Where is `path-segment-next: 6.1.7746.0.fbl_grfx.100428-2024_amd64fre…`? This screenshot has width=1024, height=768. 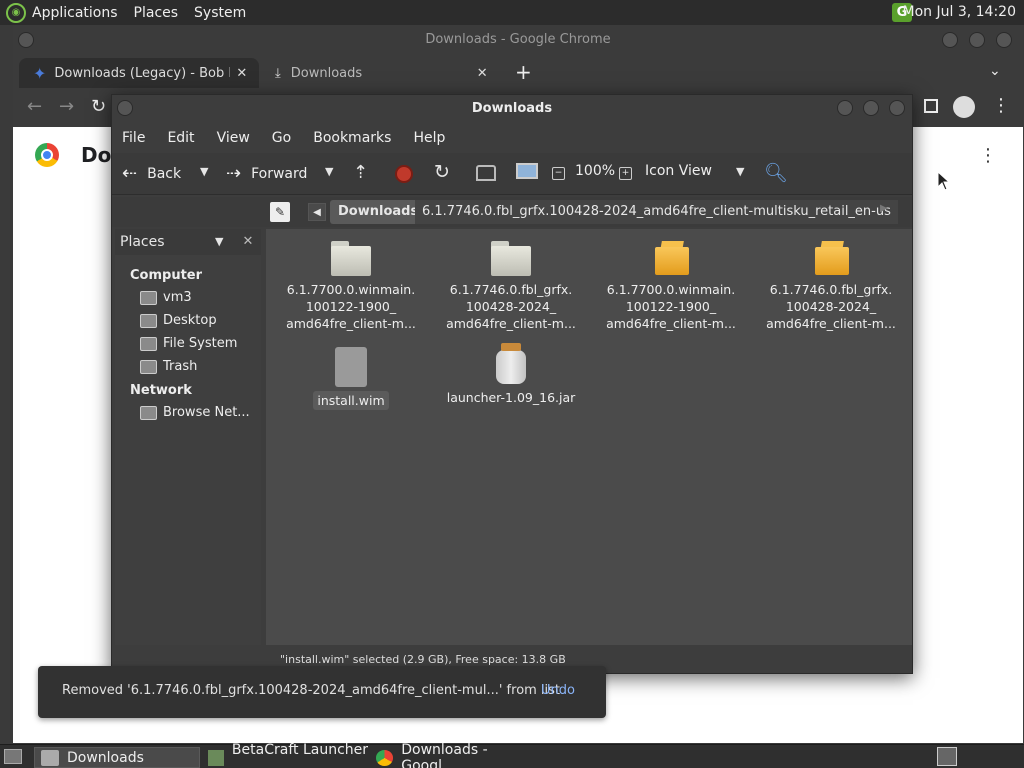
path-segment-next: 6.1.7746.0.fbl_grfx.100428-2024_amd64fre… is located at coordinates (656, 212).